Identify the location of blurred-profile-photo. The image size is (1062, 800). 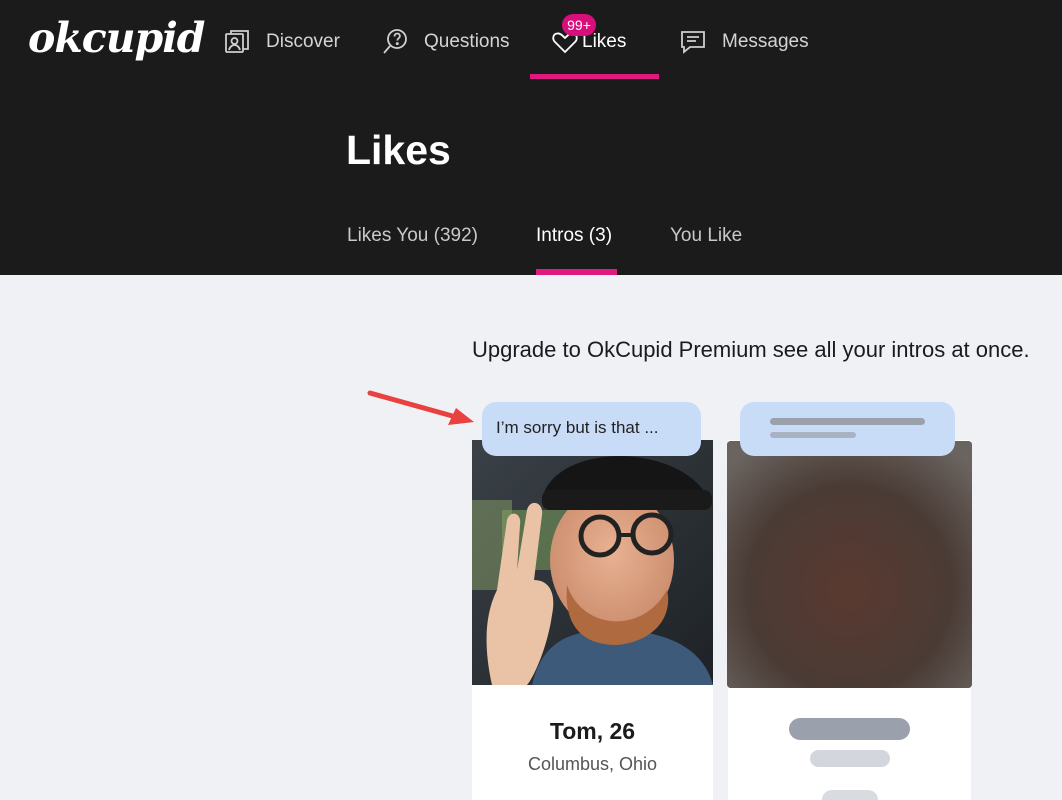
(849, 564).